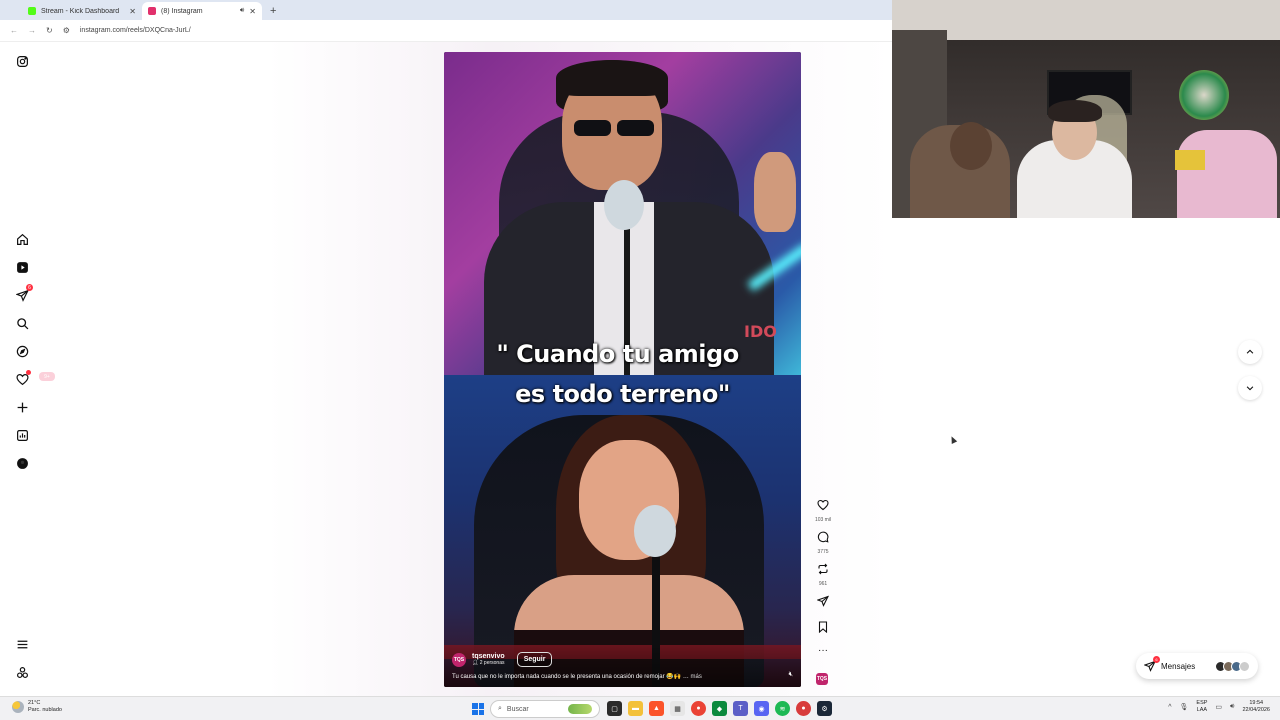 This screenshot has height=720, width=1280. I want to click on heart-icon, so click(823, 505).